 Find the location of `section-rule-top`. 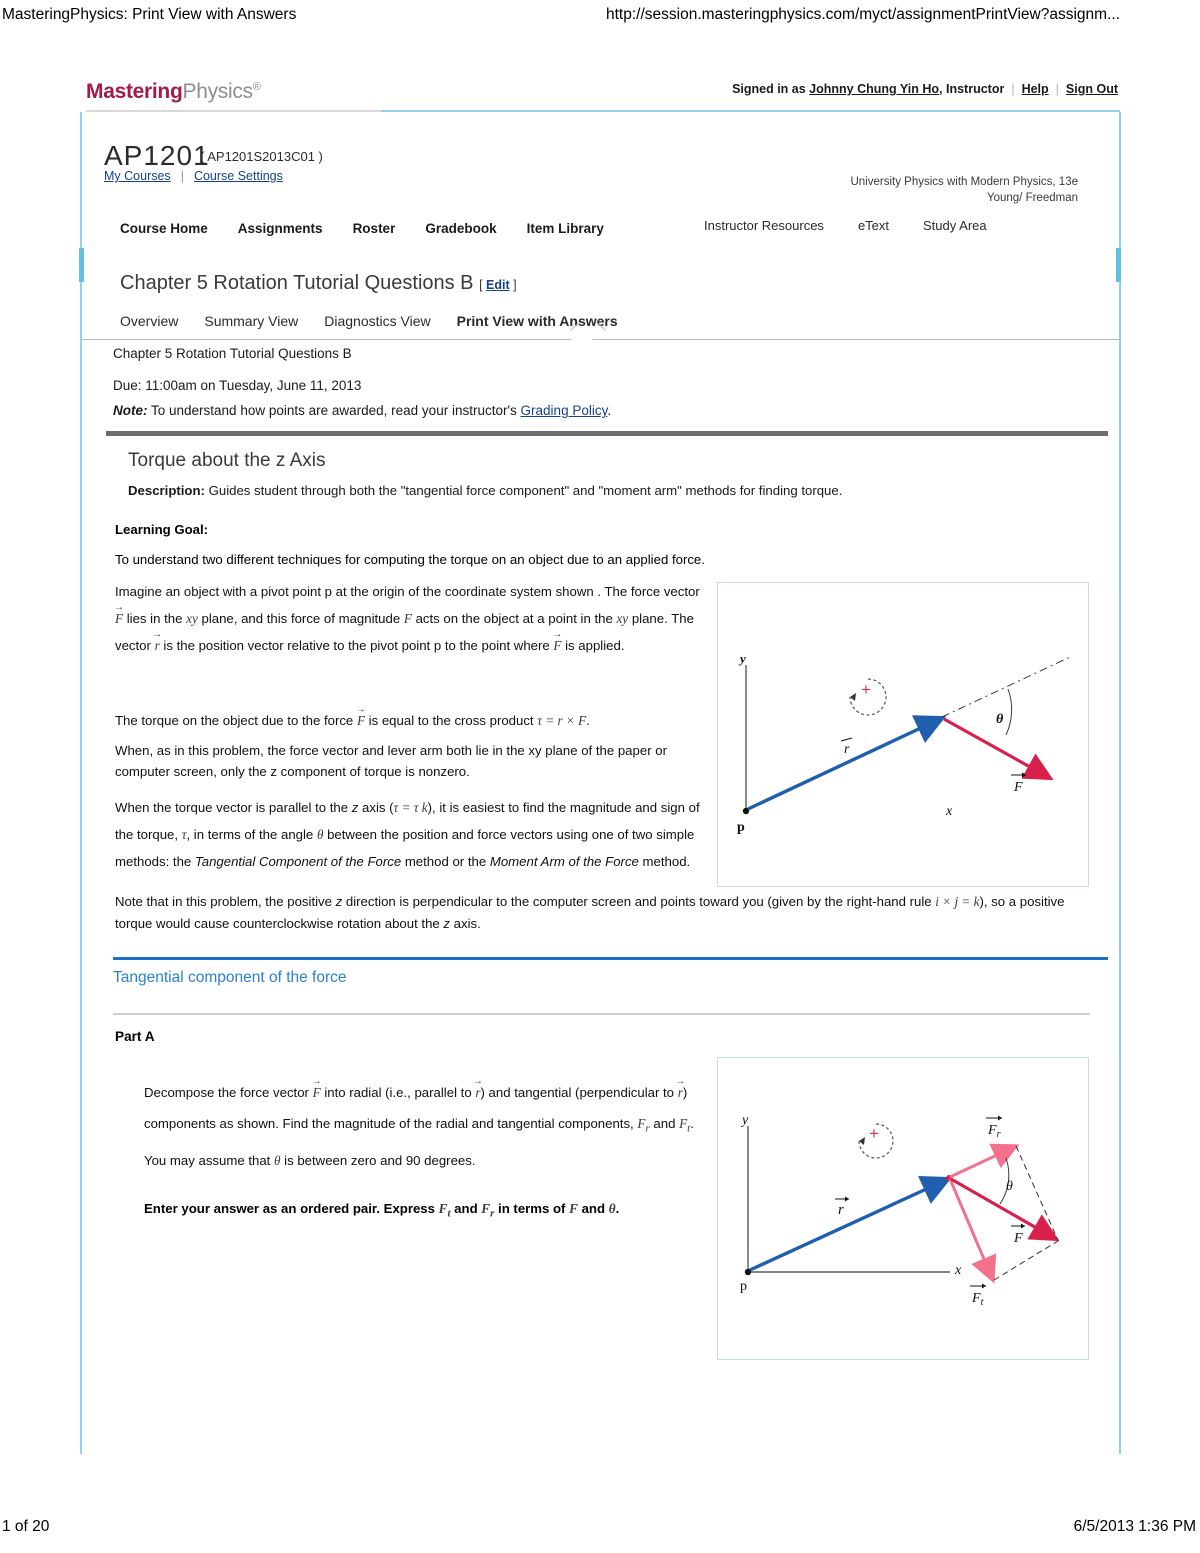

section-rule-top is located at coordinates (610, 958).